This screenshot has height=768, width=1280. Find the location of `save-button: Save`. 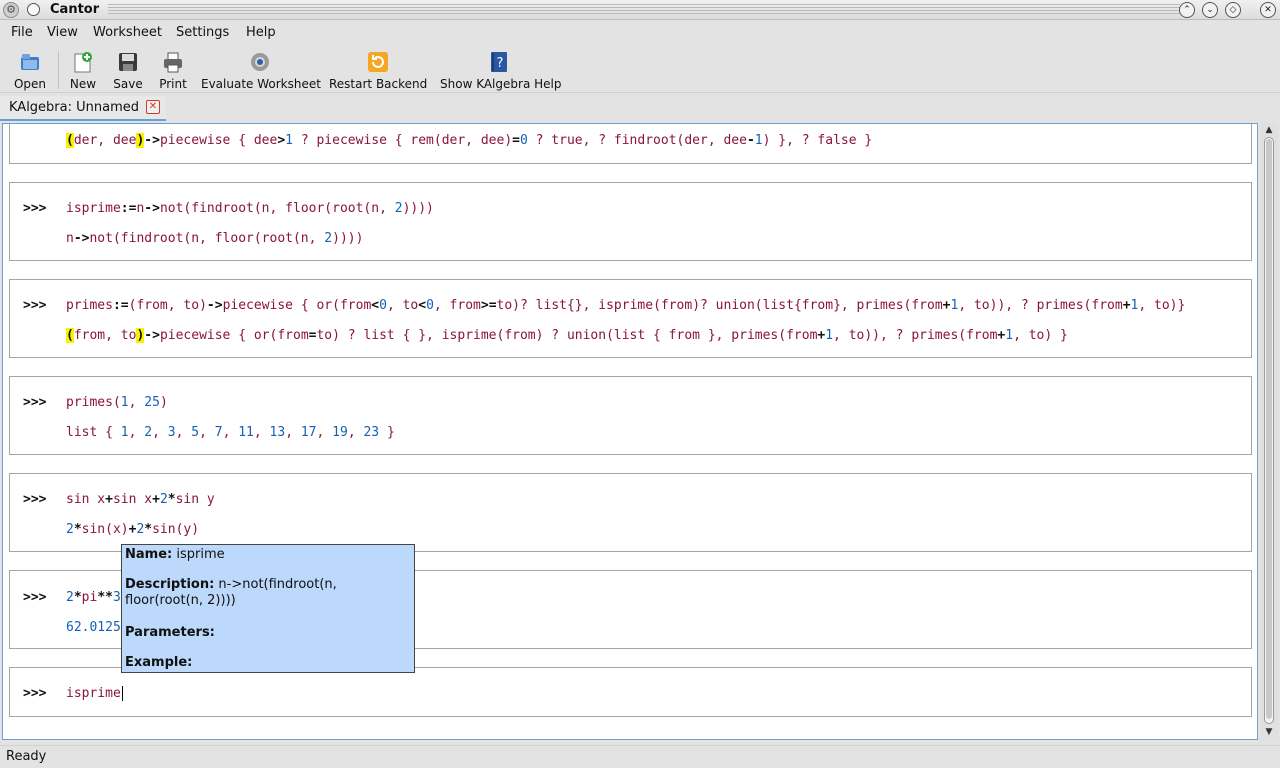

save-button: Save is located at coordinates (128, 70).